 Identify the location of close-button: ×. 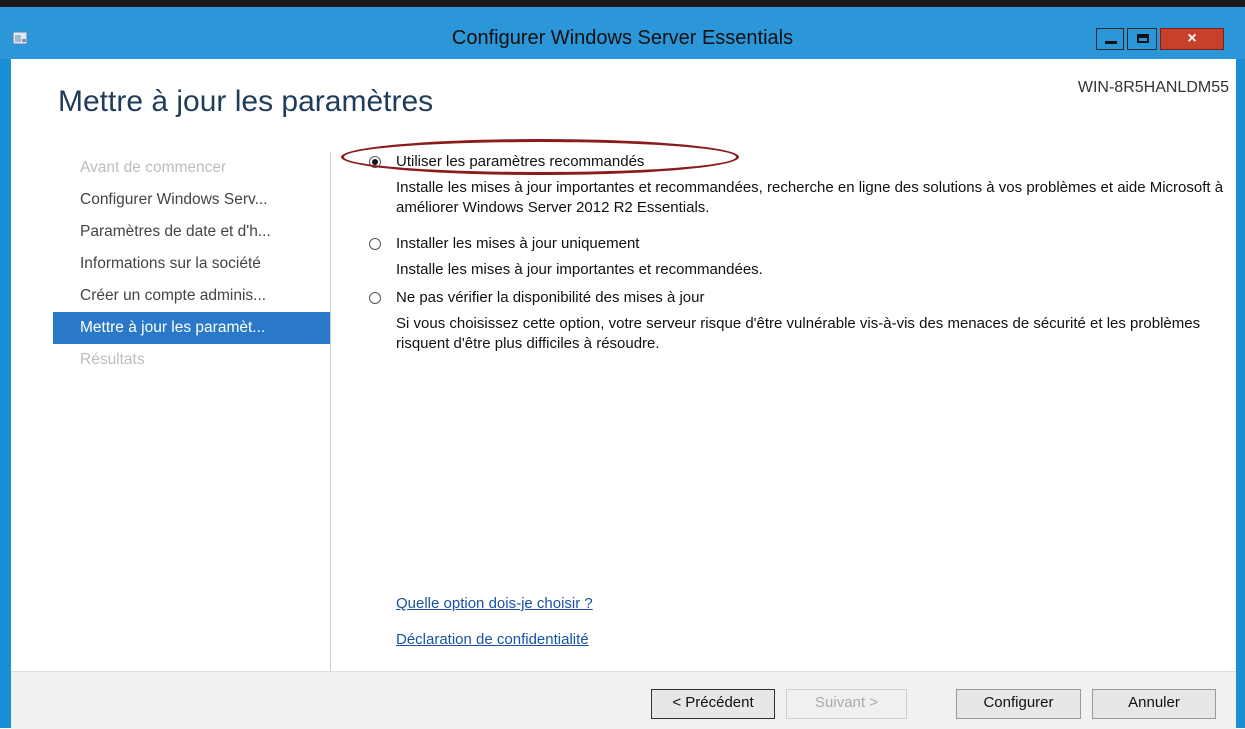
(1192, 39).